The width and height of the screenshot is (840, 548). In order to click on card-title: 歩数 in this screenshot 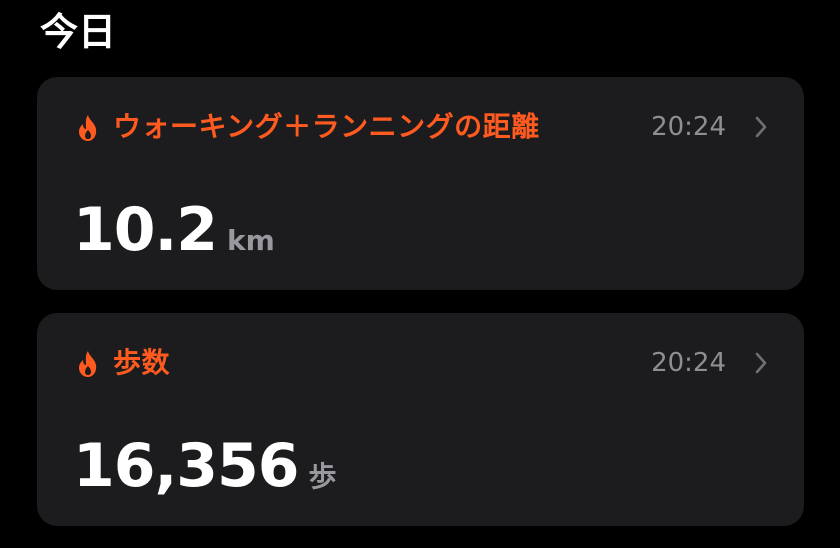, I will do `click(142, 362)`.